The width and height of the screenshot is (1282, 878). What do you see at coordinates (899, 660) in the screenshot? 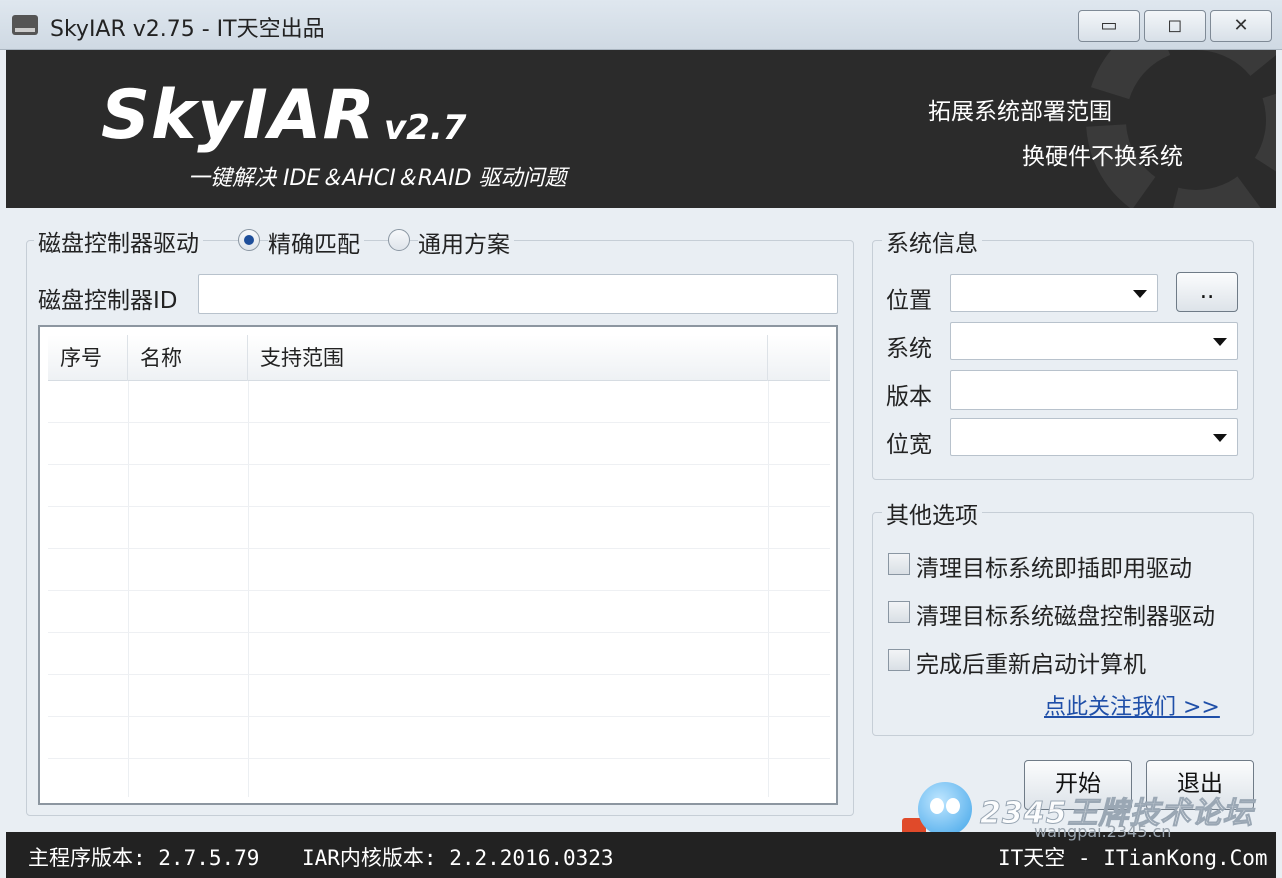
I see `checkbox-reboot` at bounding box center [899, 660].